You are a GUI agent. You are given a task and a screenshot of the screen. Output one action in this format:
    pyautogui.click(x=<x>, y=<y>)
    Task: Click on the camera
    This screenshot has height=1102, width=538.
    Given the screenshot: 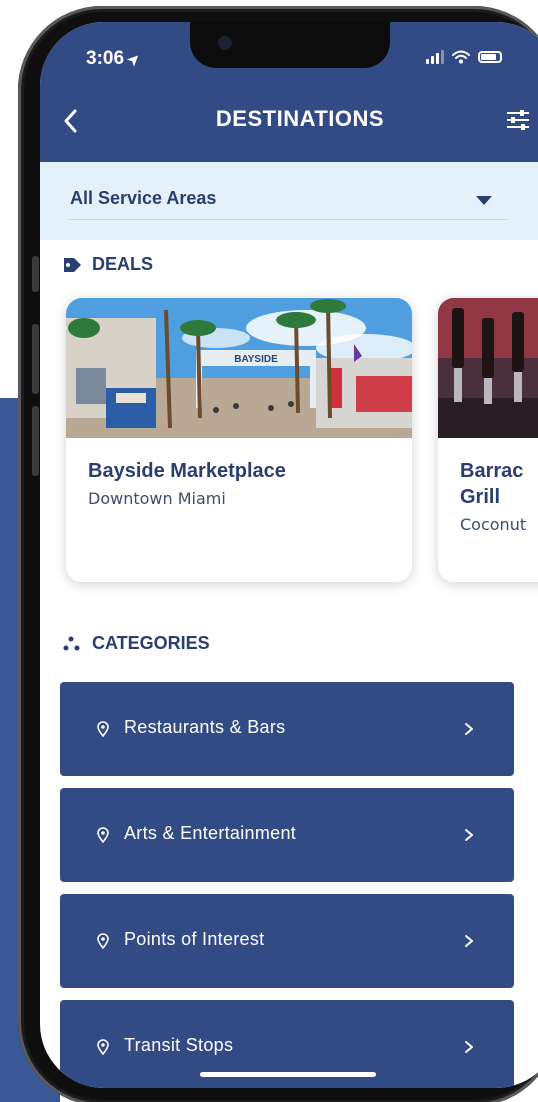 What is the action you would take?
    pyautogui.click(x=225, y=43)
    